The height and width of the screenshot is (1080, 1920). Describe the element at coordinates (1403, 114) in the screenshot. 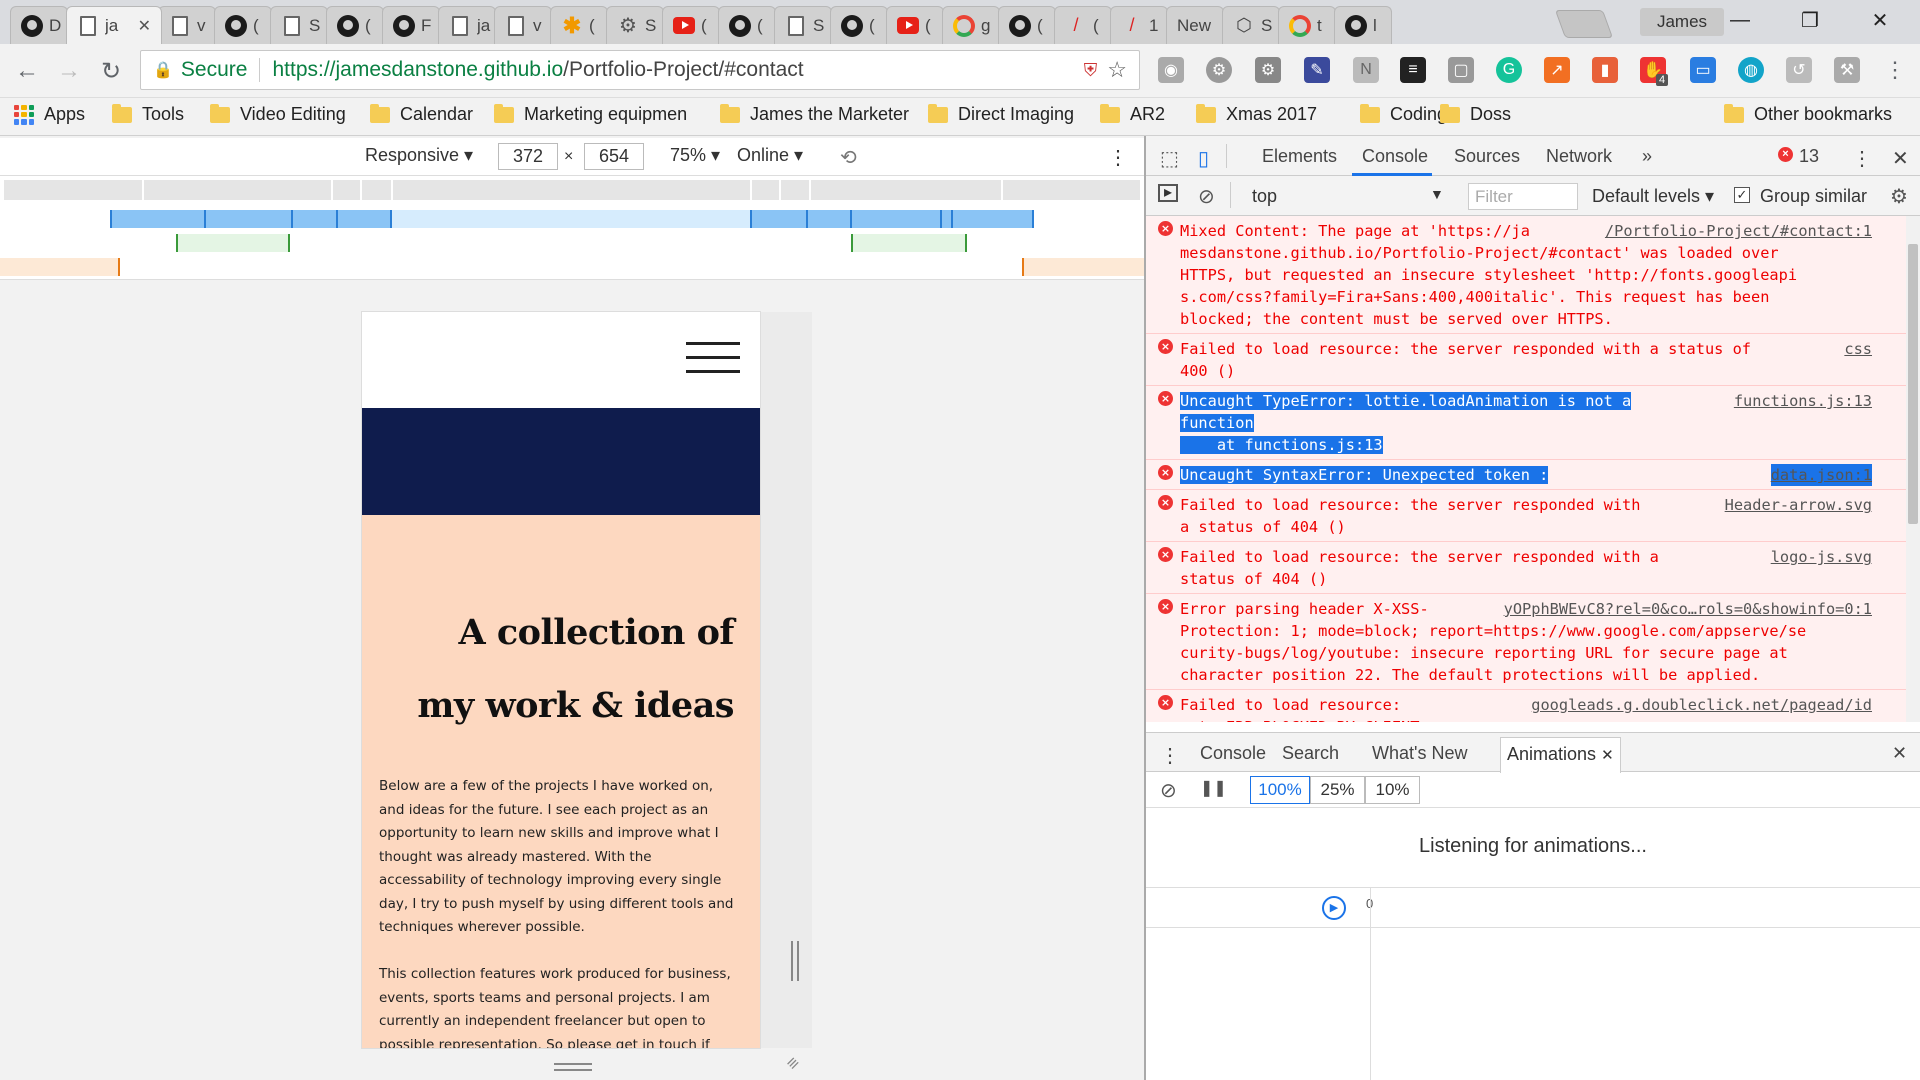

I see `bookmark-folder: Coding` at that location.